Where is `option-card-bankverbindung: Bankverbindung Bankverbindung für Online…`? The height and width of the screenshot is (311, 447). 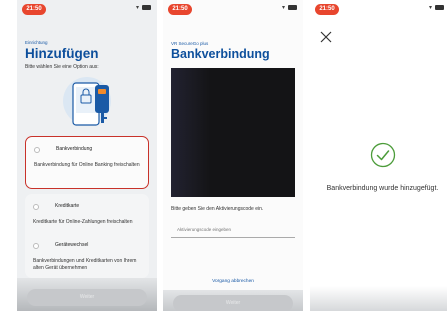
option-card-bankverbindung: Bankverbindung Bankverbindung für Online… is located at coordinates (87, 162).